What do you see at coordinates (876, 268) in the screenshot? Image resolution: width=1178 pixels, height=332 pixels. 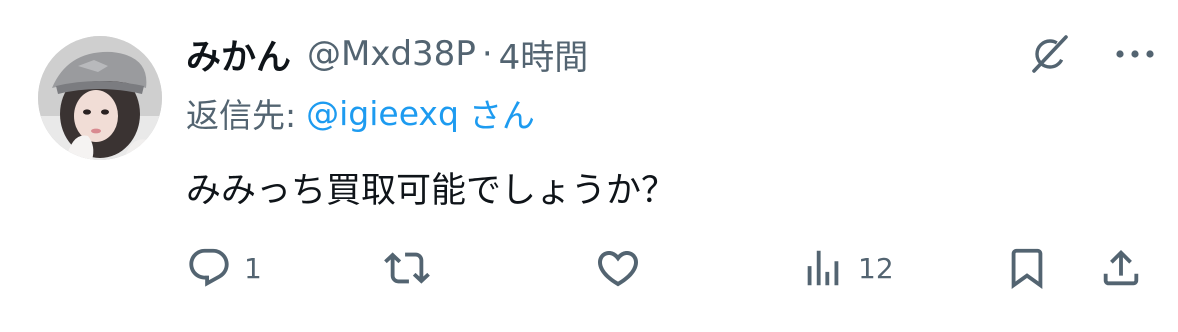 I see `views-count: 12` at bounding box center [876, 268].